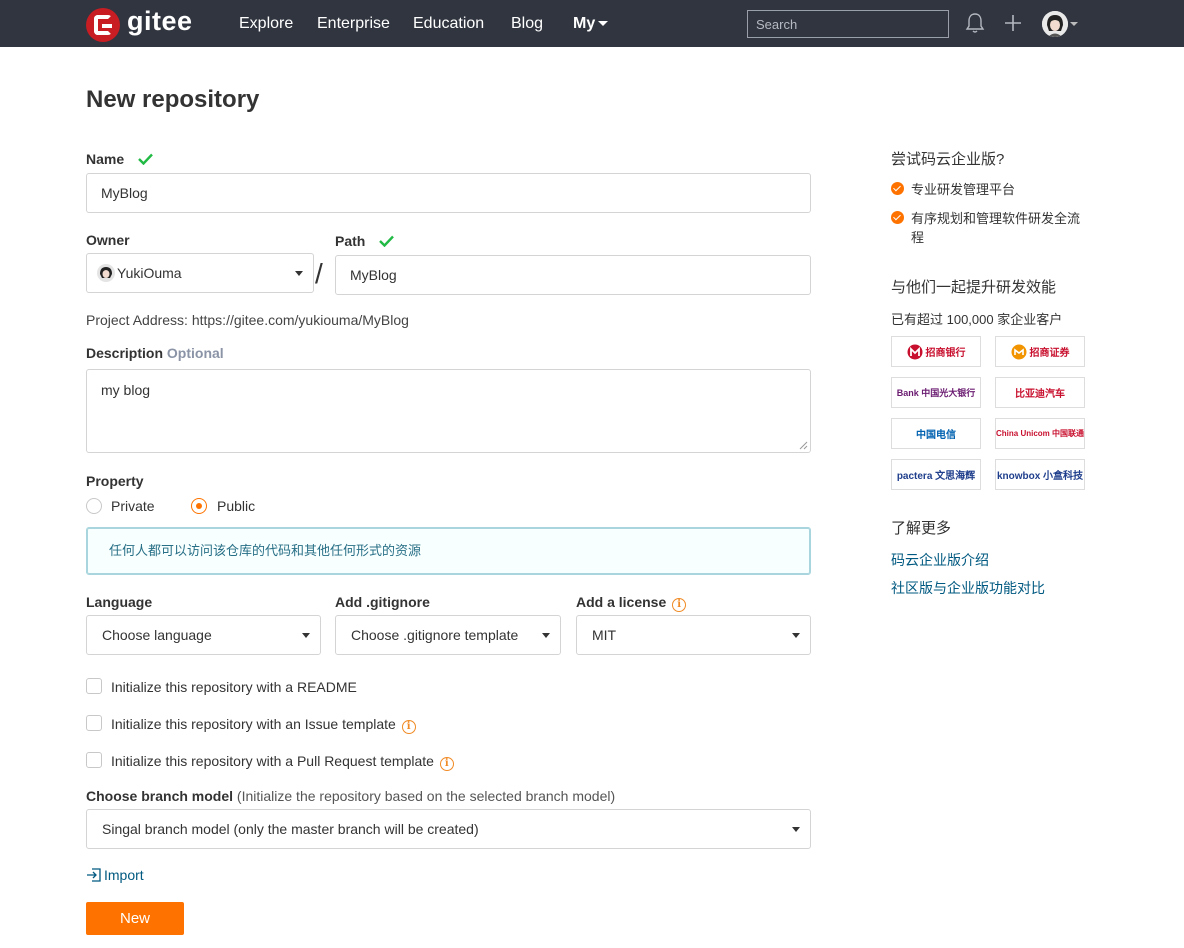 The height and width of the screenshot is (948, 1184). Describe the element at coordinates (604, 635) in the screenshot. I see `license-value: MIT` at that location.